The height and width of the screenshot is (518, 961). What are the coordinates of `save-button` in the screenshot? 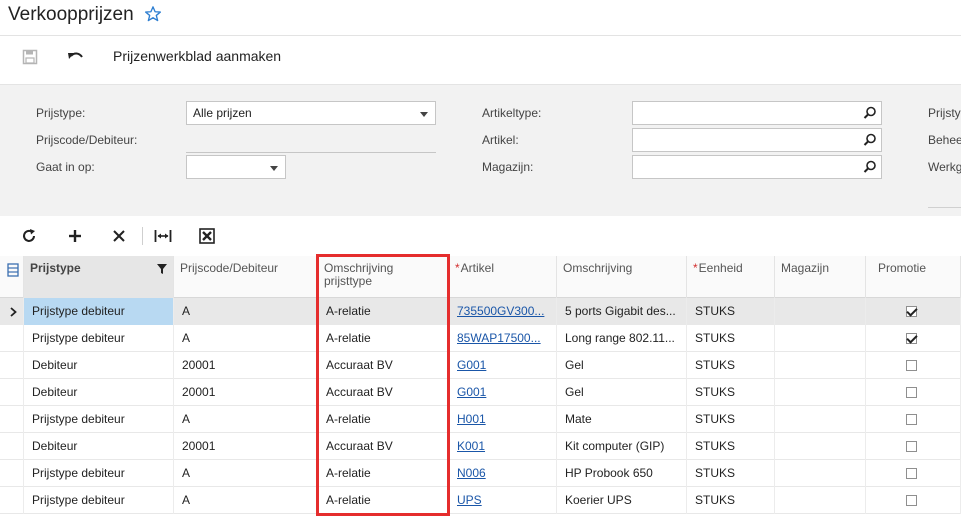 It's located at (30, 57).